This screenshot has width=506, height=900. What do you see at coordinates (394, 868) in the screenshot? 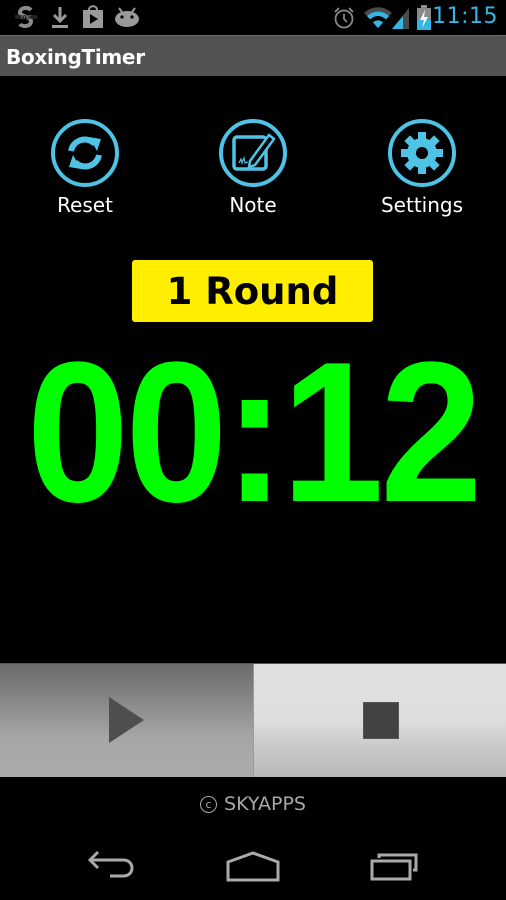
I see `recent-apps-icon` at bounding box center [394, 868].